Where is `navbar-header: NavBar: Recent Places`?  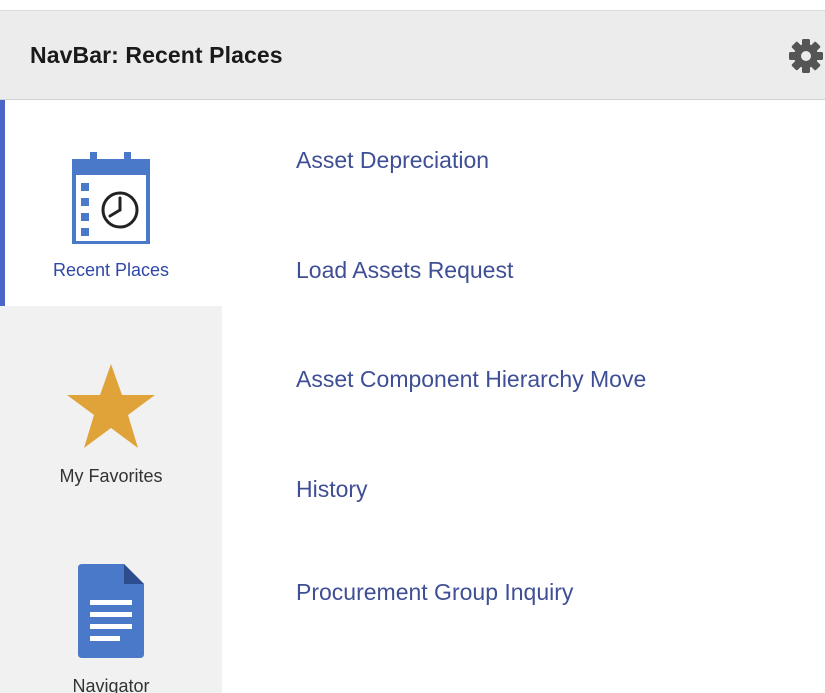
navbar-header: NavBar: Recent Places is located at coordinates (412, 55).